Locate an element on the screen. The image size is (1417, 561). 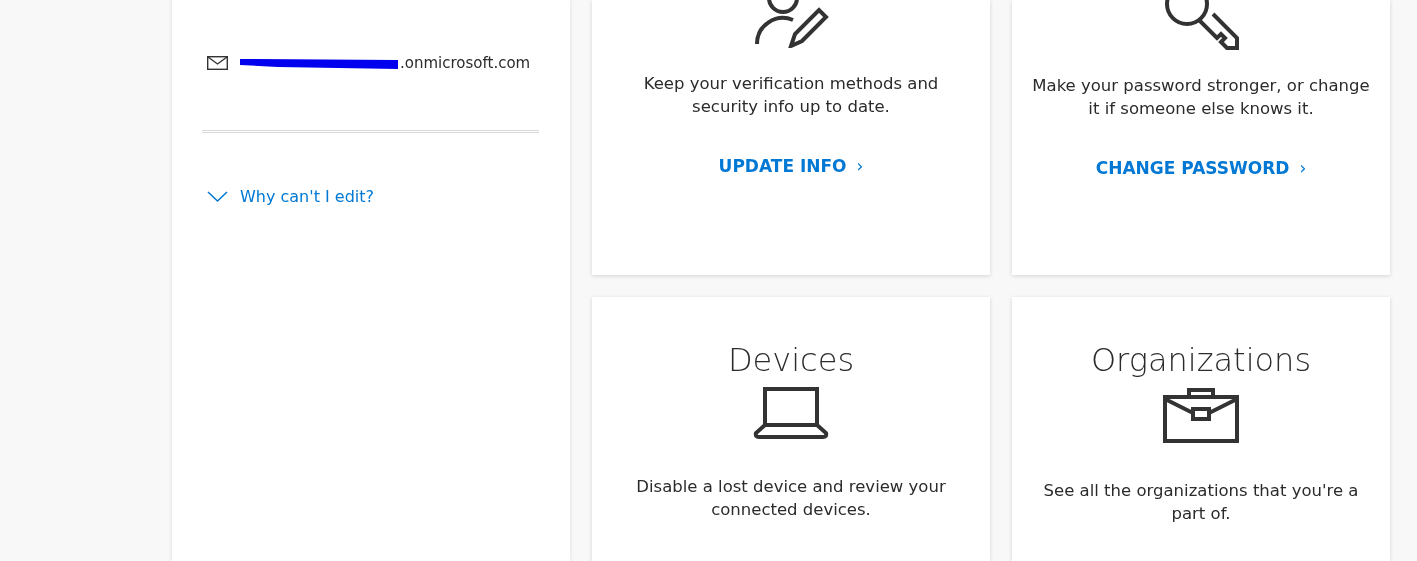
card-description: See all the organizations that you're a part of. is located at coordinates (1201, 502).